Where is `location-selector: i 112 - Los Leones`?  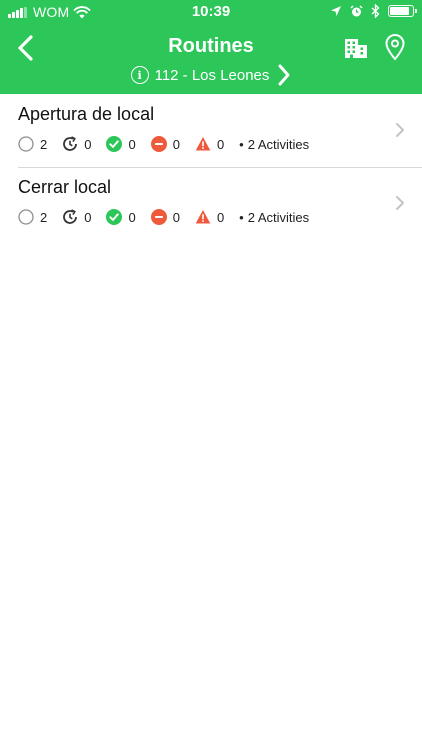 location-selector: i 112 - Los Leones is located at coordinates (211, 75).